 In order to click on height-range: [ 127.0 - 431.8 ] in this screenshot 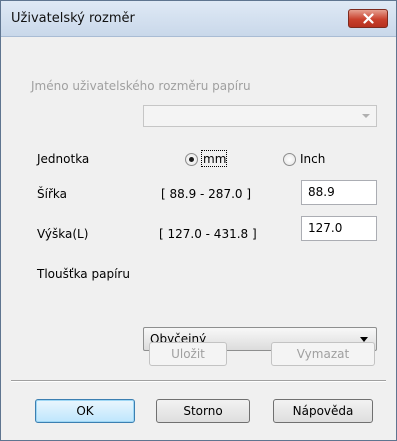, I will do `click(208, 234)`.